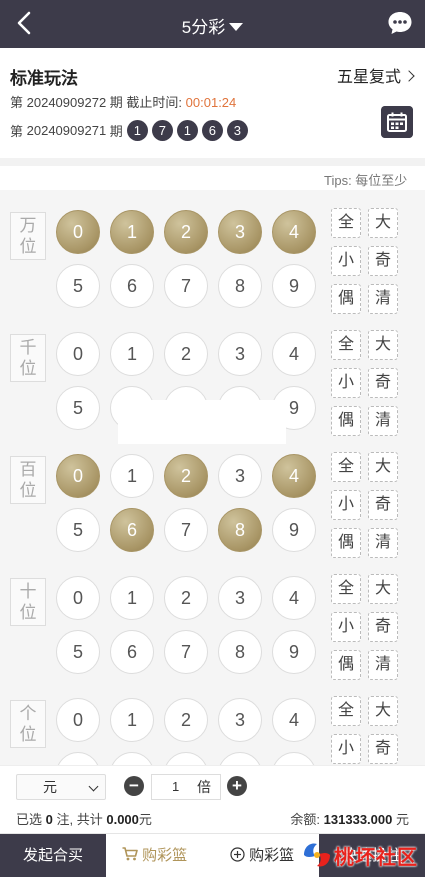 The image size is (425, 877). What do you see at coordinates (134, 786) in the screenshot?
I see `minus-button: −` at bounding box center [134, 786].